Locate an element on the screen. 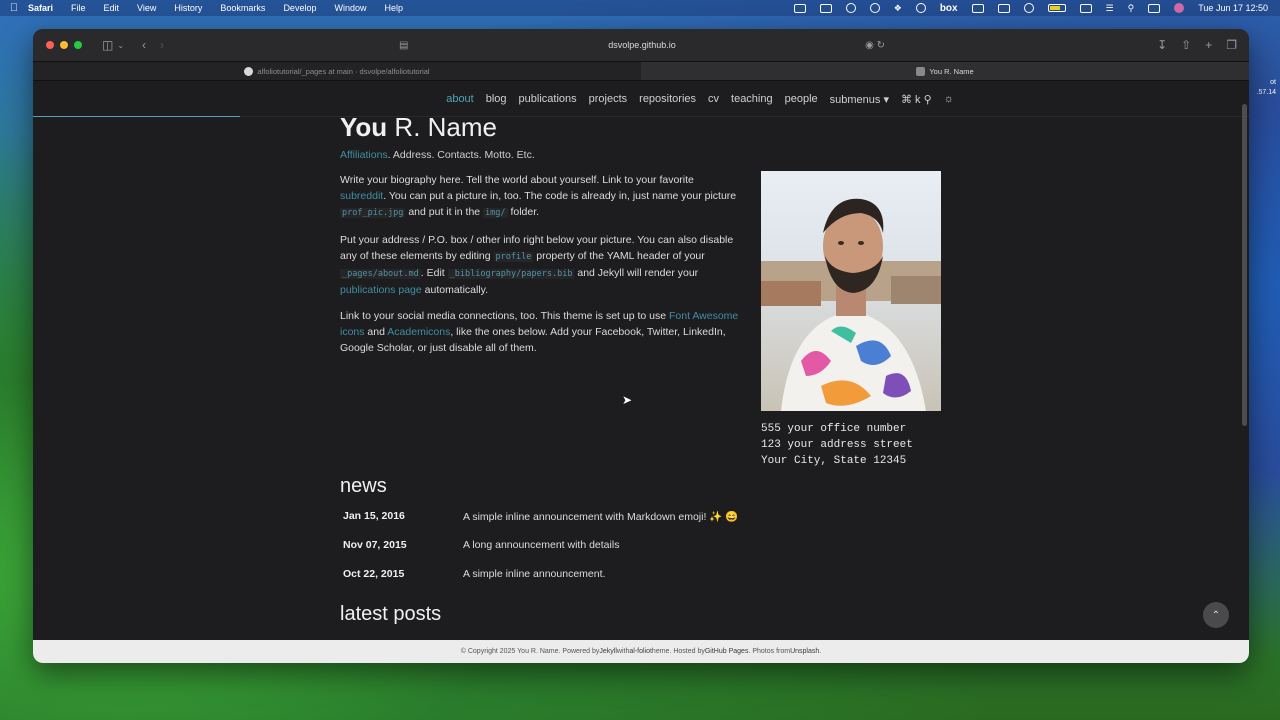 The height and width of the screenshot is (720, 1280). close-button is located at coordinates (50, 45).